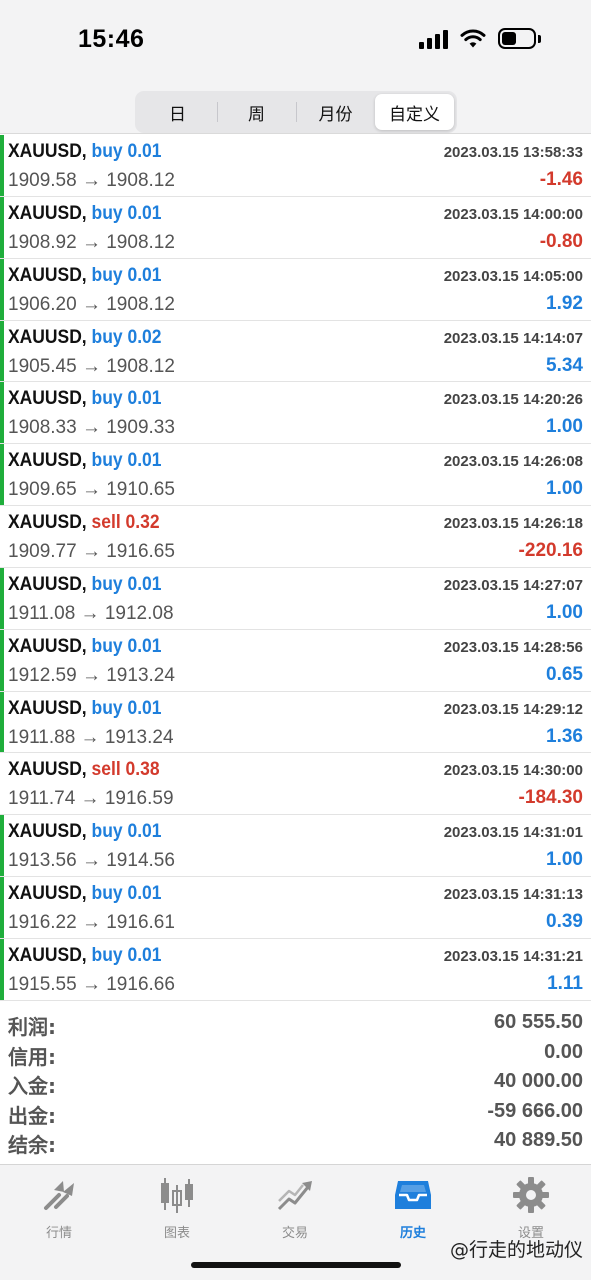  I want to click on deal-volume: 0.38, so click(142, 770).